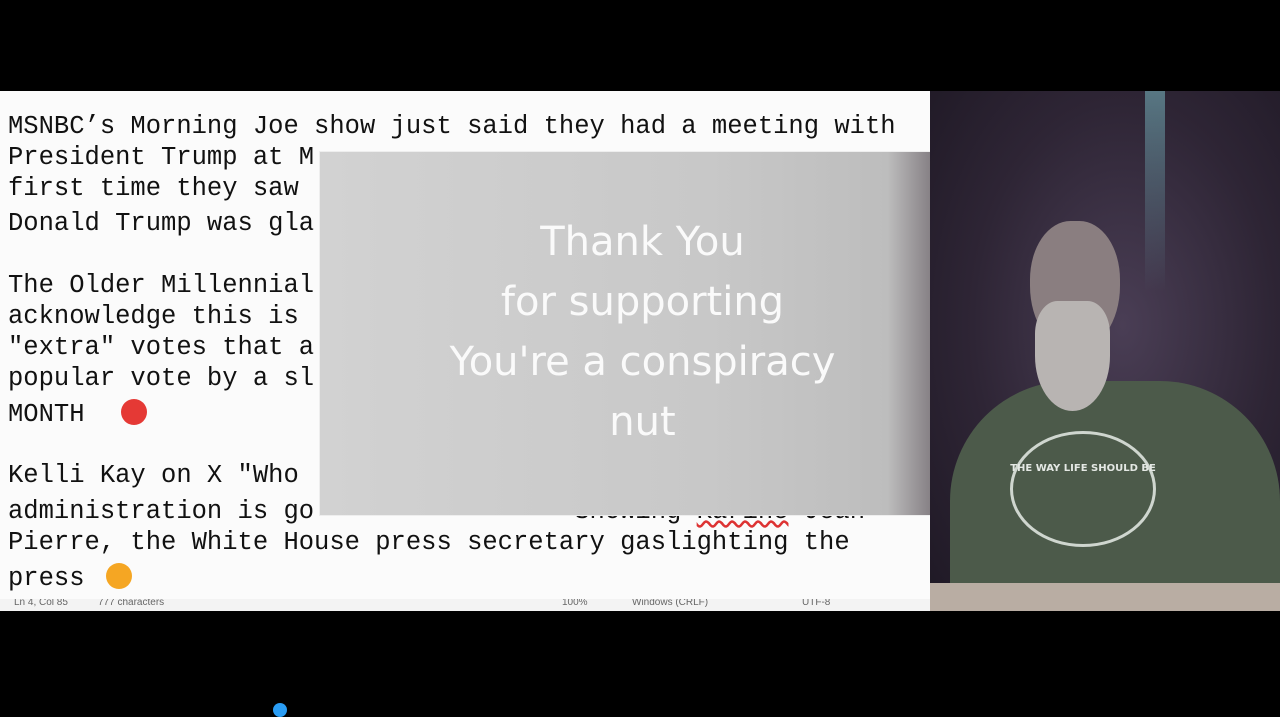 Image resolution: width=1280 pixels, height=717 pixels. I want to click on shirt-logo, so click(1083, 489).